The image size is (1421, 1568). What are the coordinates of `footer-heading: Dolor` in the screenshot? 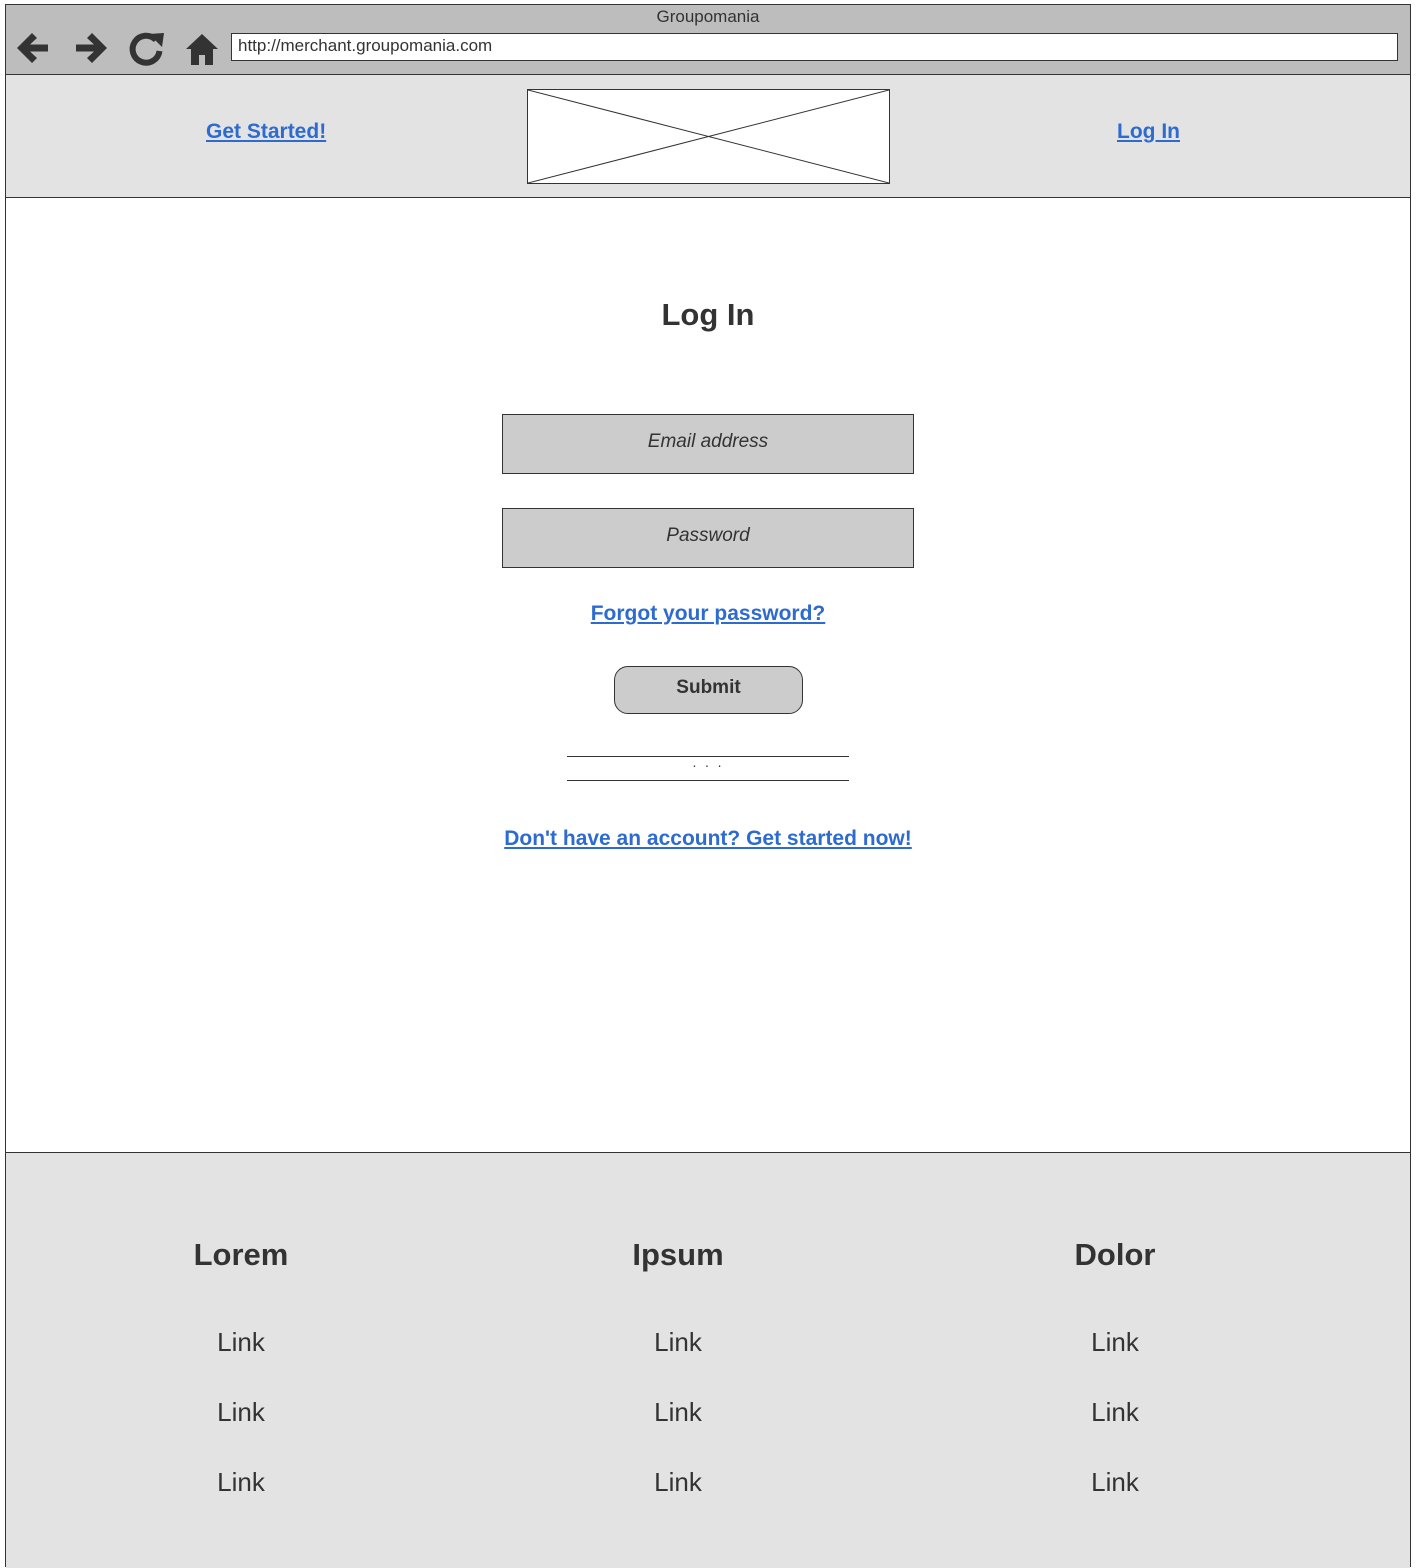 It's located at (1115, 1254).